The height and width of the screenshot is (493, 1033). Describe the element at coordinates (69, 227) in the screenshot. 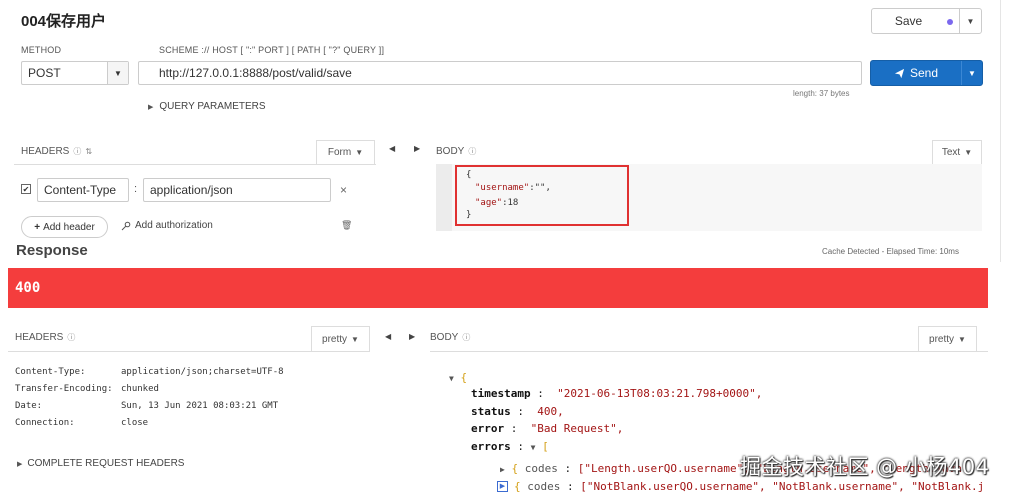

I see `add-header-label: Add header` at that location.